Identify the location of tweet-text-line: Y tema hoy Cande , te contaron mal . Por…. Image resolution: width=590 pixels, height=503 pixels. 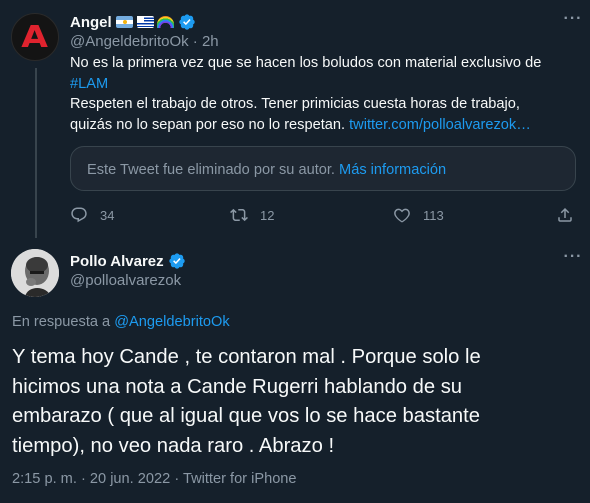
(246, 357).